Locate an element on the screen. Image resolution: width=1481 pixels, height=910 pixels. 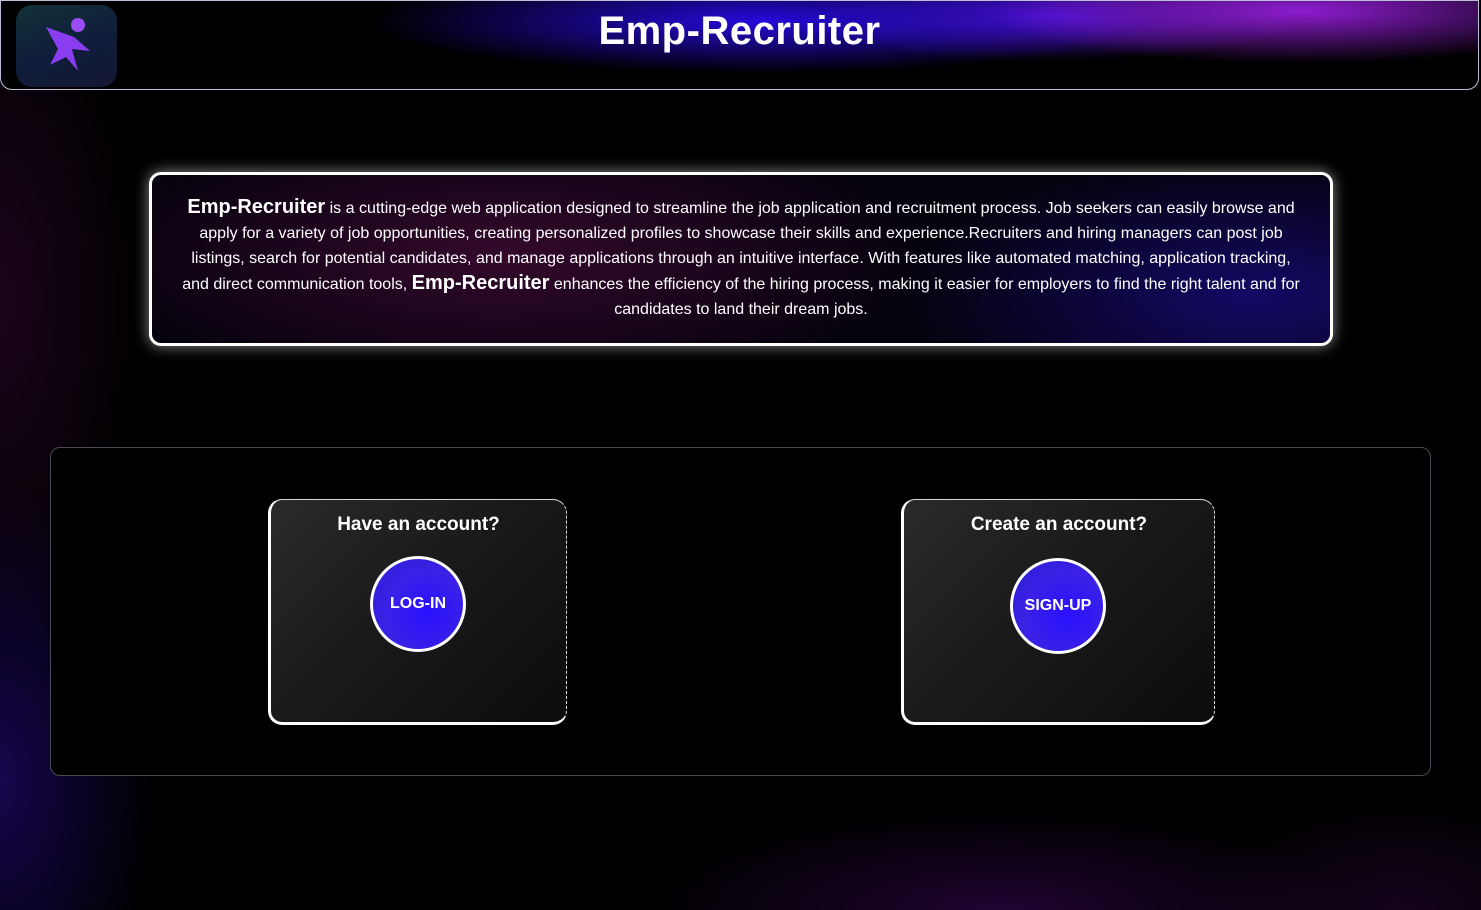
app-title: Emp-Recruiter is located at coordinates (739, 31).